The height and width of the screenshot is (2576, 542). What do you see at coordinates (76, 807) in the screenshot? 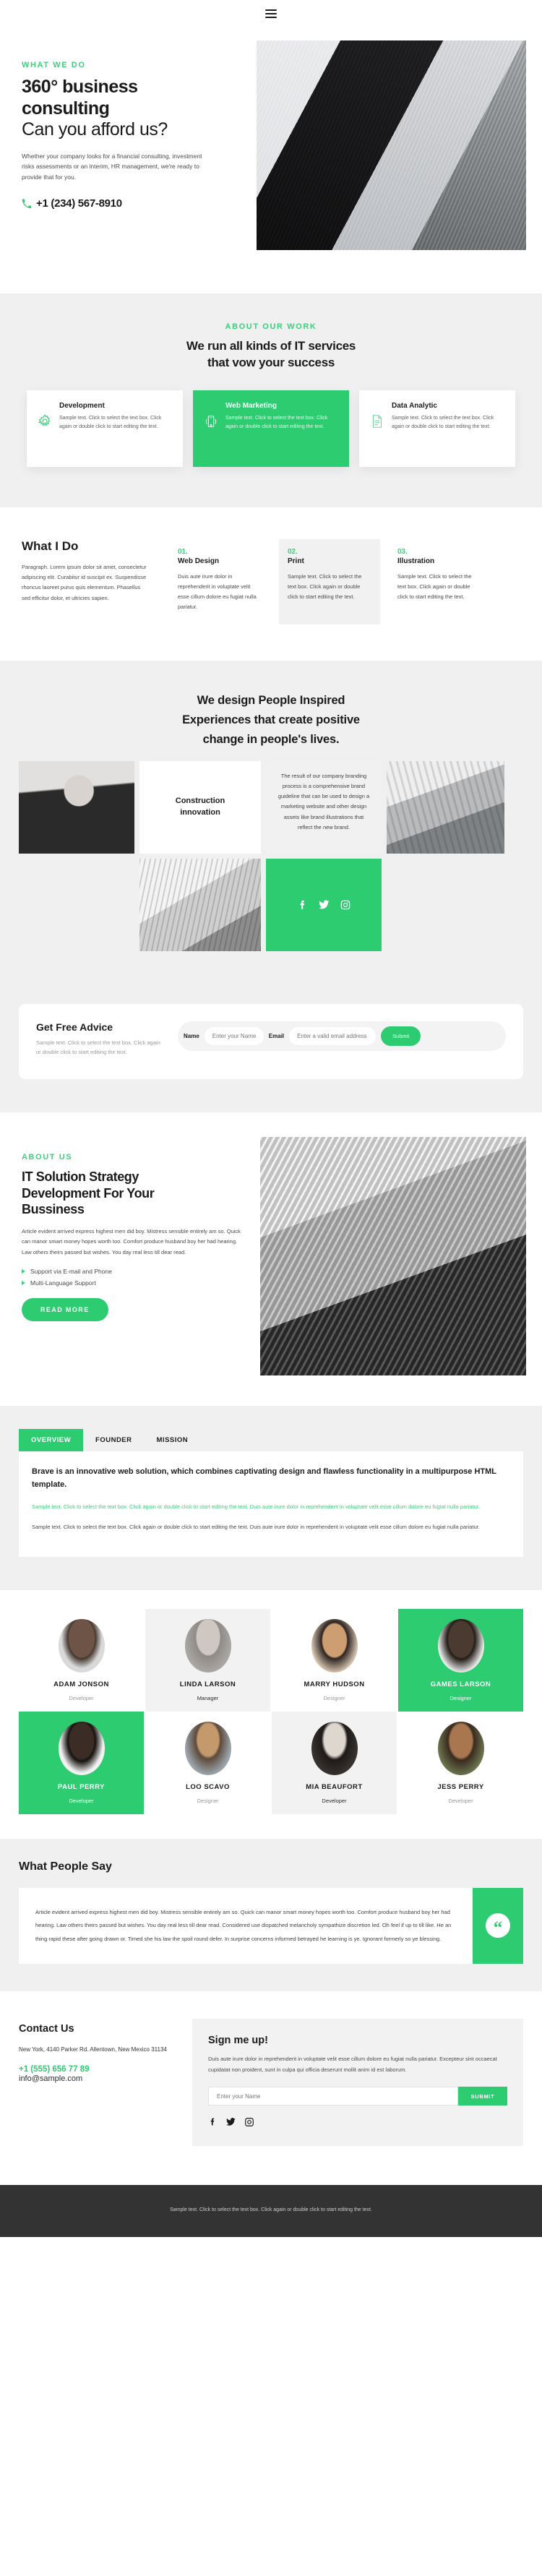
I see `gallery-photo-woman` at bounding box center [76, 807].